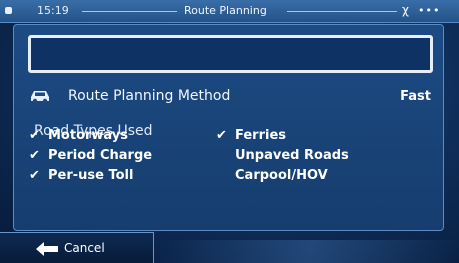 Image resolution: width=459 pixels, height=263 pixels. What do you see at coordinates (53, 10) in the screenshot?
I see `clock: 15:19` at bounding box center [53, 10].